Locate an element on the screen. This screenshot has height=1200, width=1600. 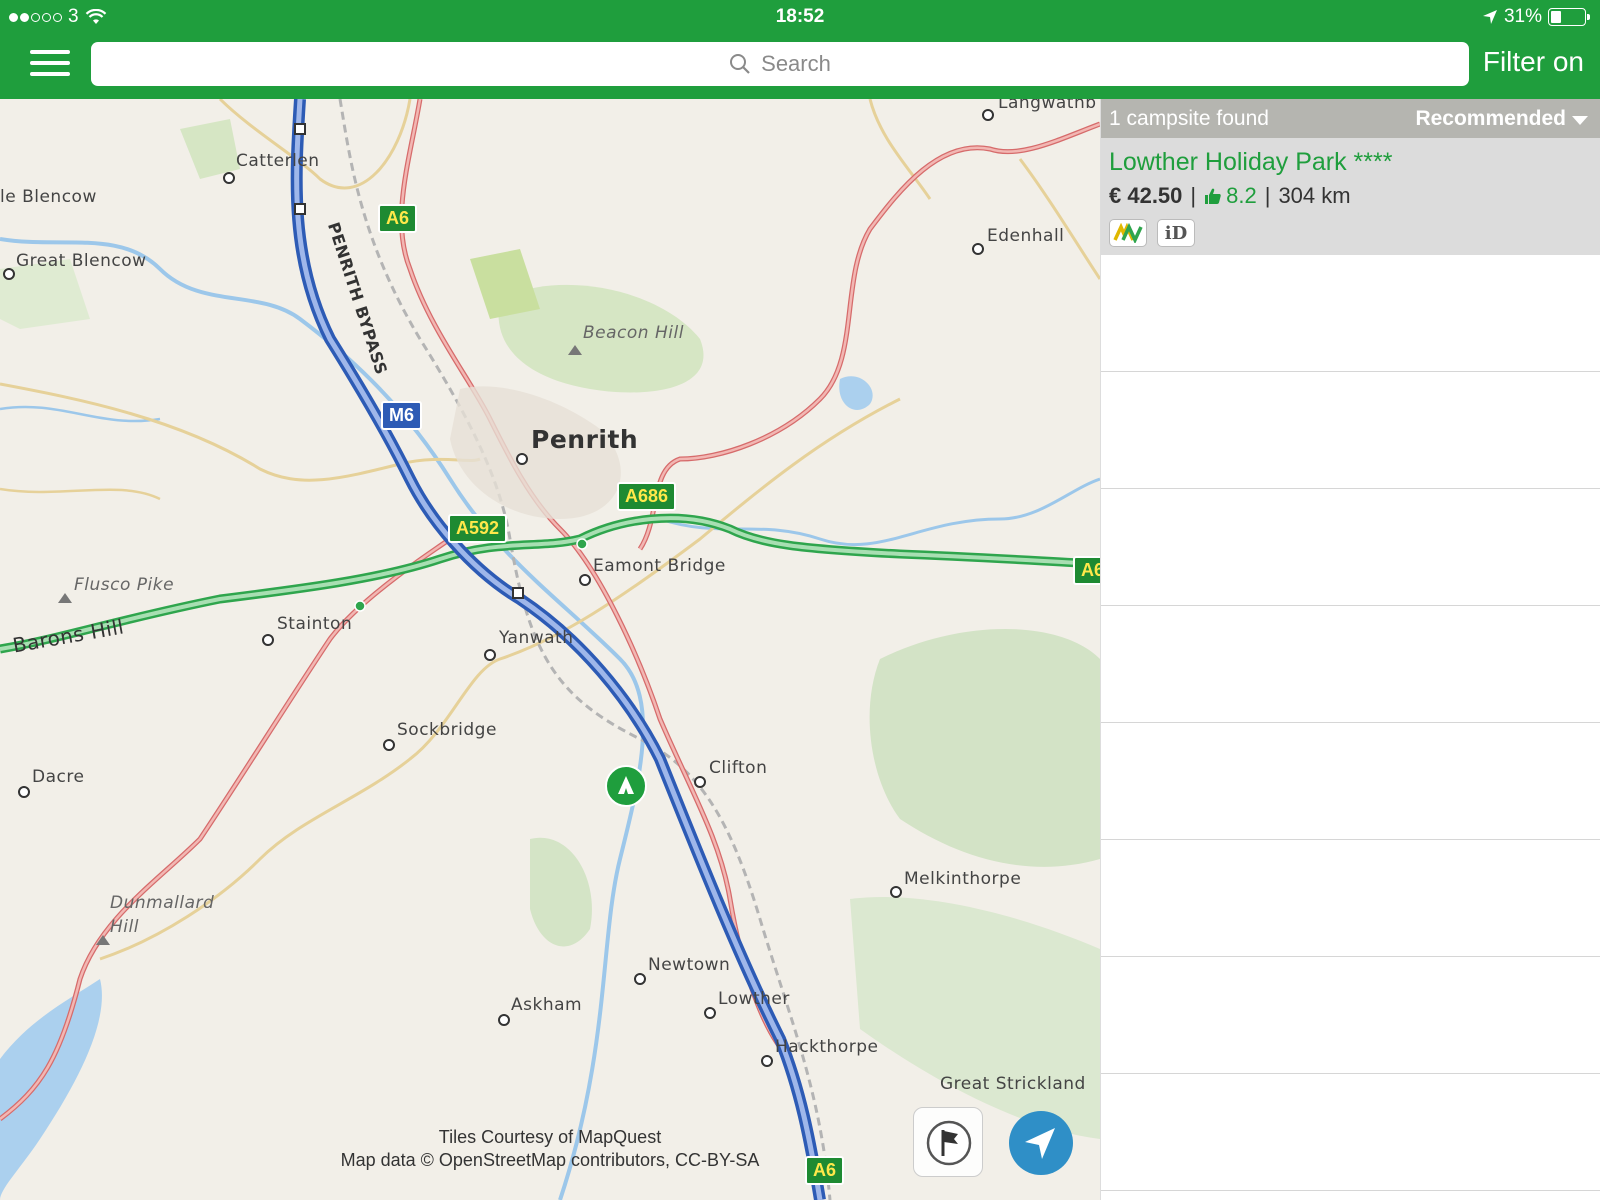
road-shield-m6: M6 is located at coordinates (402, 415).